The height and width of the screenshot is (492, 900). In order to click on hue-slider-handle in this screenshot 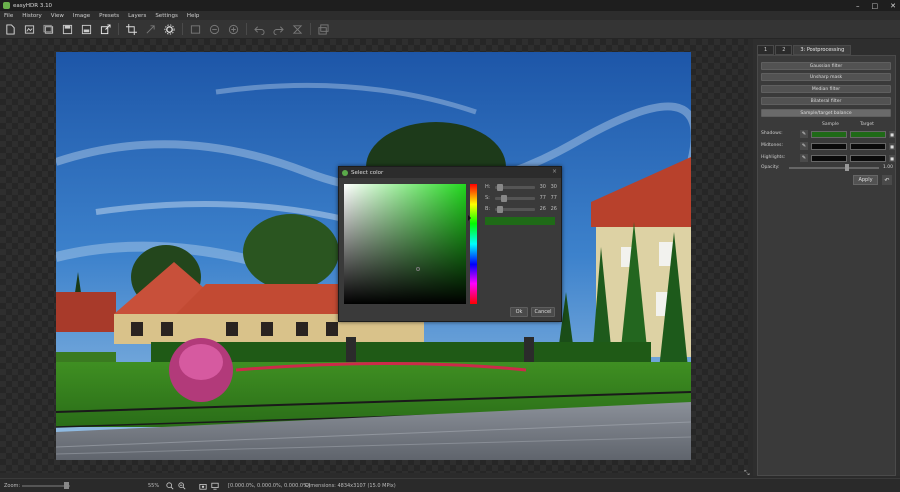, I will do `click(469, 218)`.